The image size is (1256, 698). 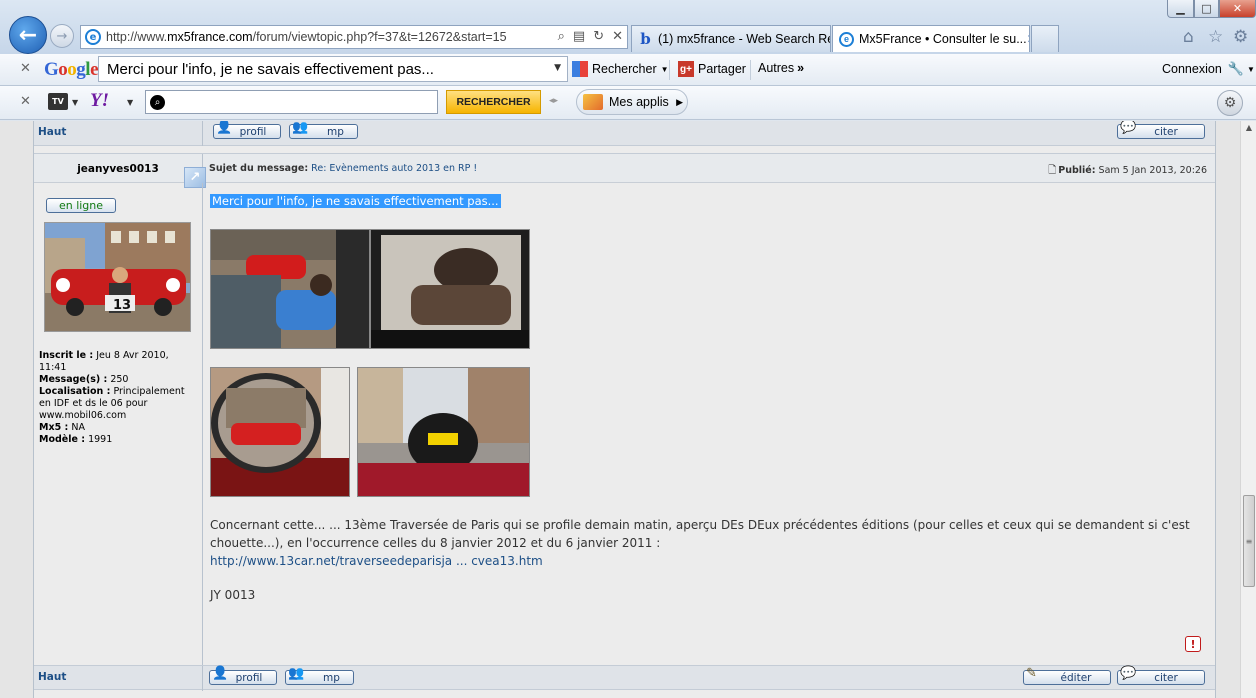 I want to click on vertical-scrollbar: ▲ ≡, so click(x=1248, y=409).